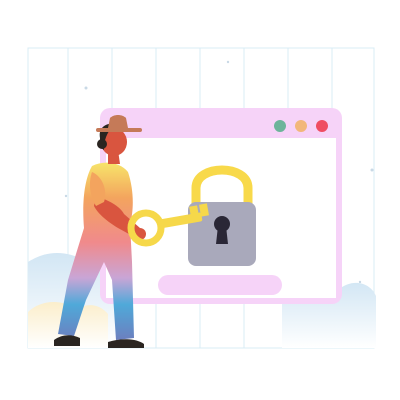 The image size is (400, 400). What do you see at coordinates (280, 126) in the screenshot?
I see `green-dot-icon` at bounding box center [280, 126].